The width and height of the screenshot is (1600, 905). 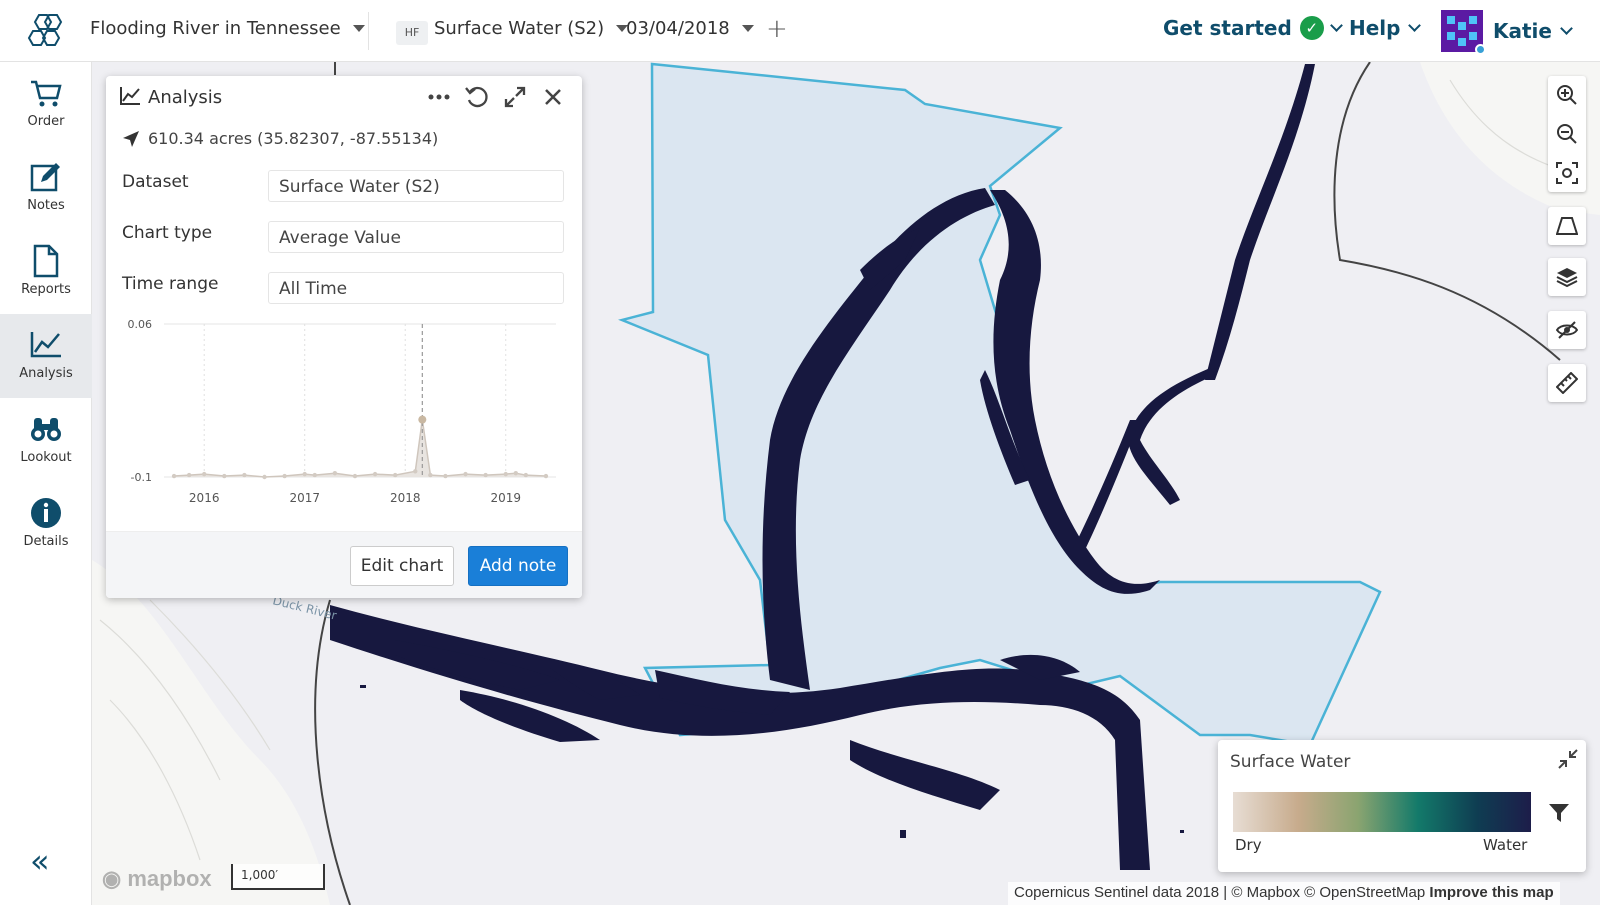 I want to click on zoom-out-button, so click(x=1567, y=134).